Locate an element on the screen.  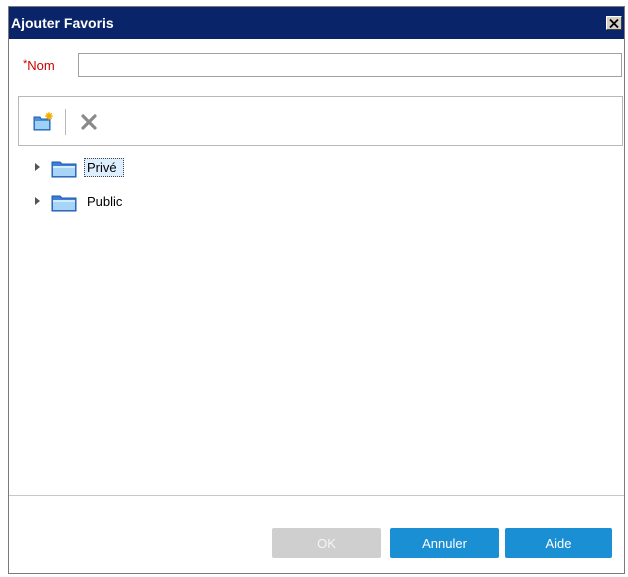
name-row: *Nom is located at coordinates (316, 66).